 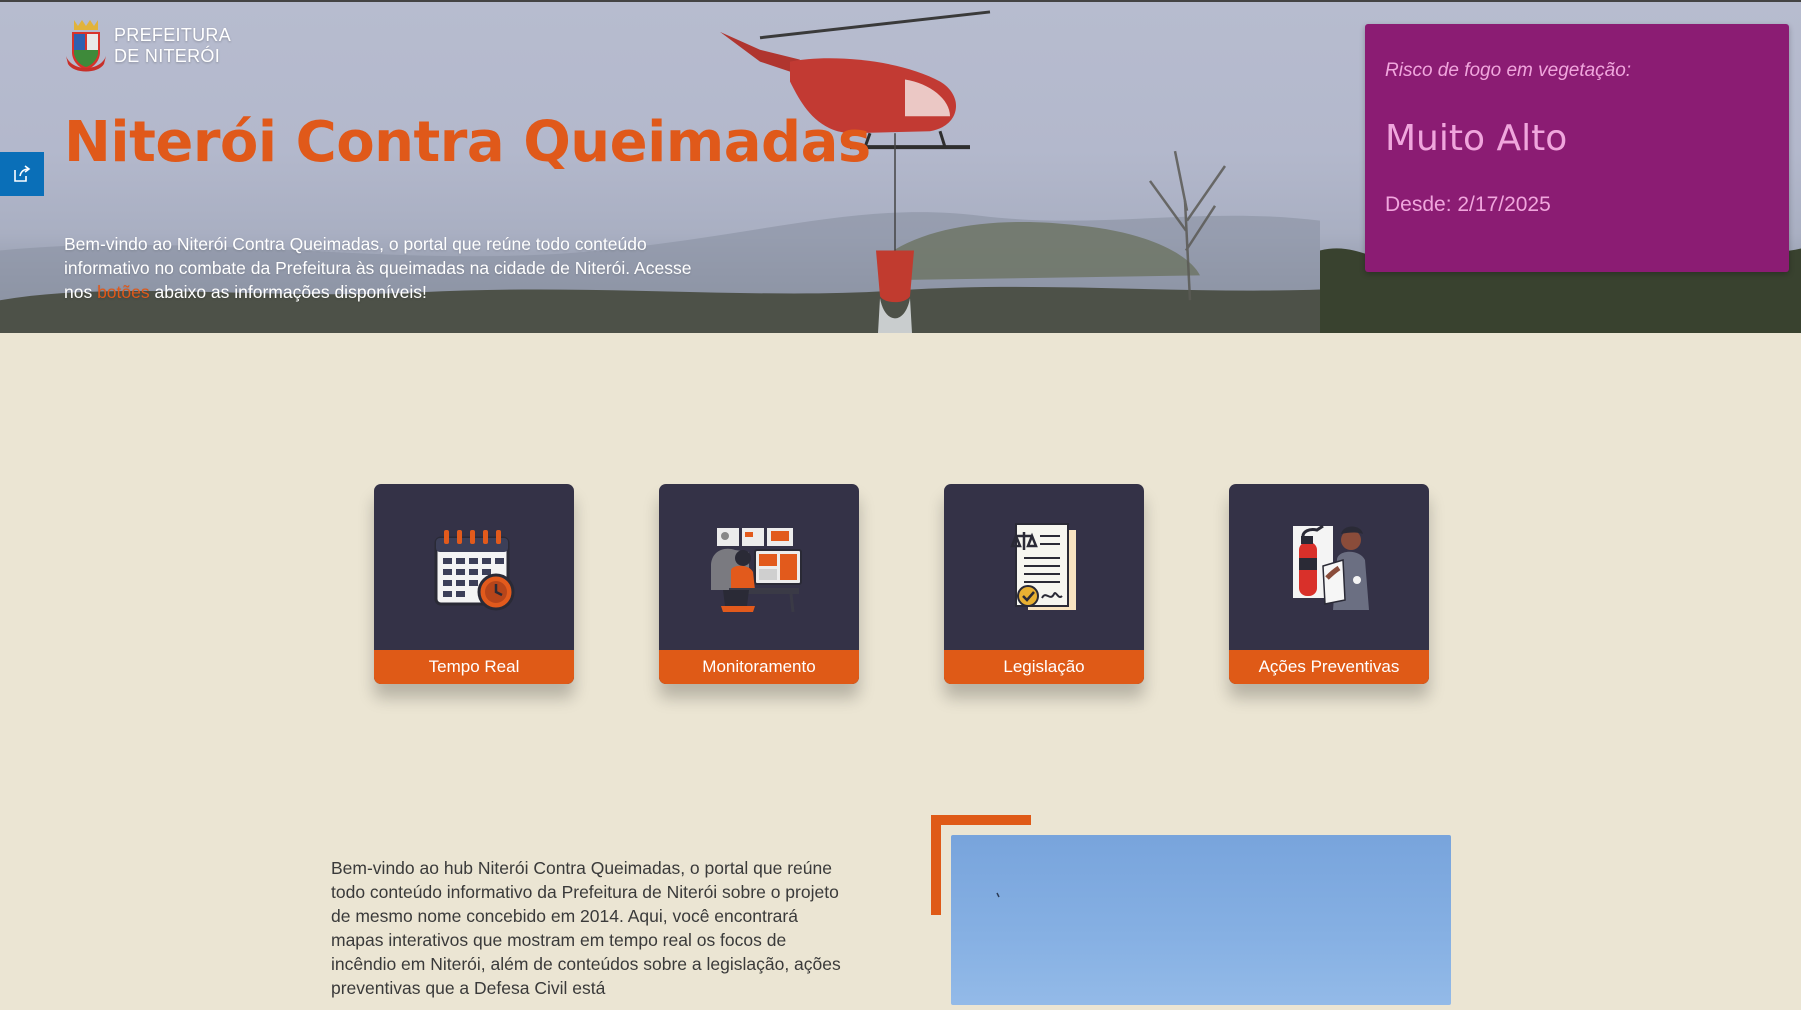 I want to click on card-monitoramento: Monitoramento, so click(x=759, y=584).